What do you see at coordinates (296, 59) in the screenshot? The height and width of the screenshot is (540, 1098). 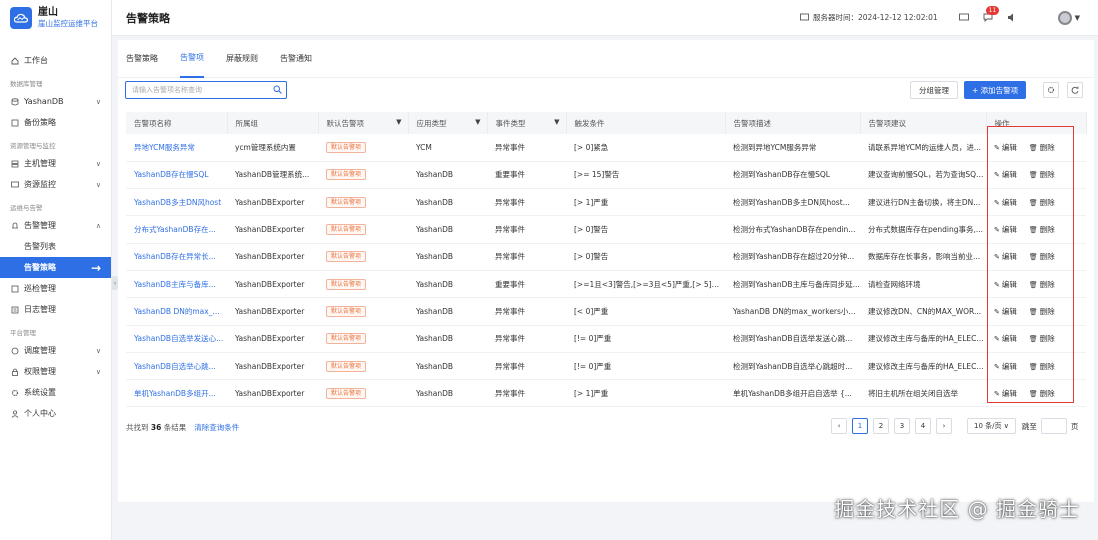 I see `tab-notify: 告警通知` at bounding box center [296, 59].